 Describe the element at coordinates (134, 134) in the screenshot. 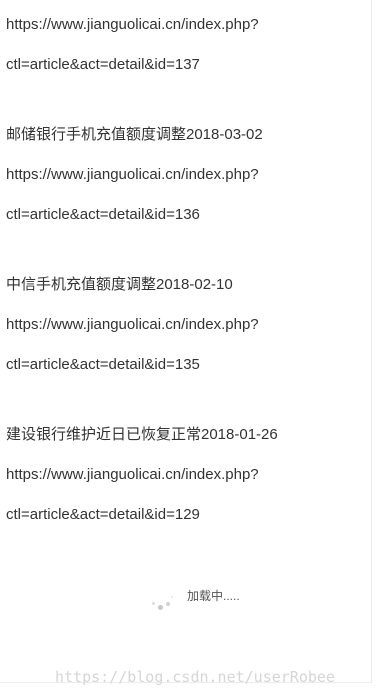

I see `article-title: 邮储银行手机充值额度调整2018-03-02` at that location.